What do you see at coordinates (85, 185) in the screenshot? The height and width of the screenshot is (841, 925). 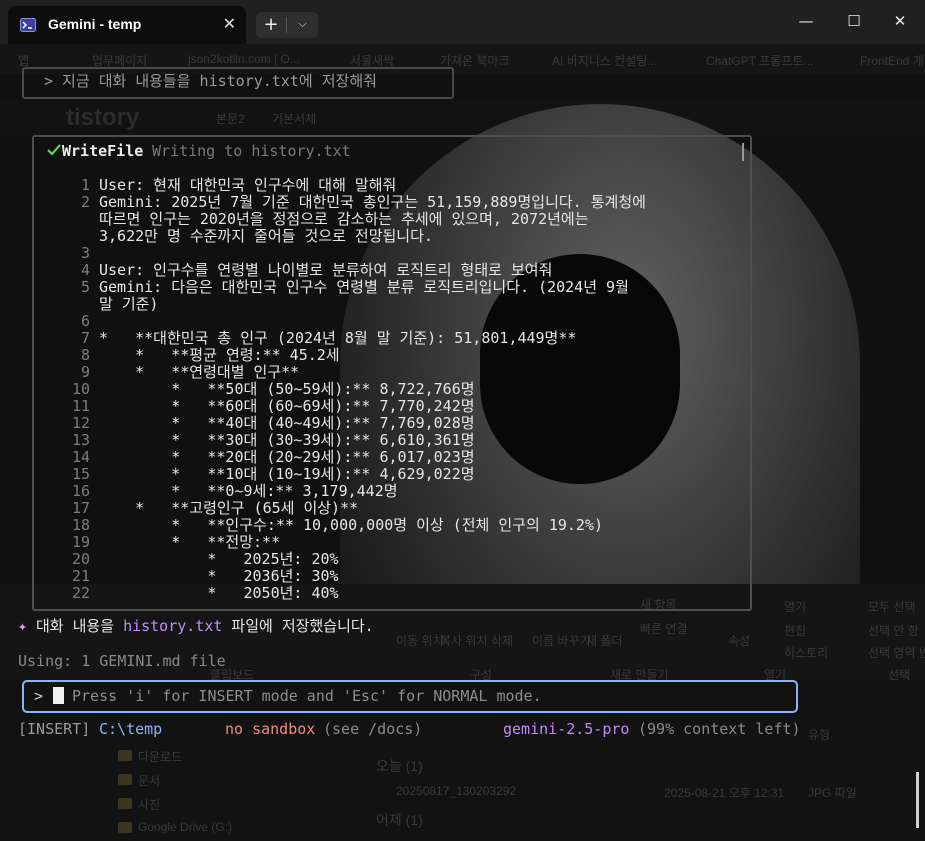 I see `line-number: 1` at bounding box center [85, 185].